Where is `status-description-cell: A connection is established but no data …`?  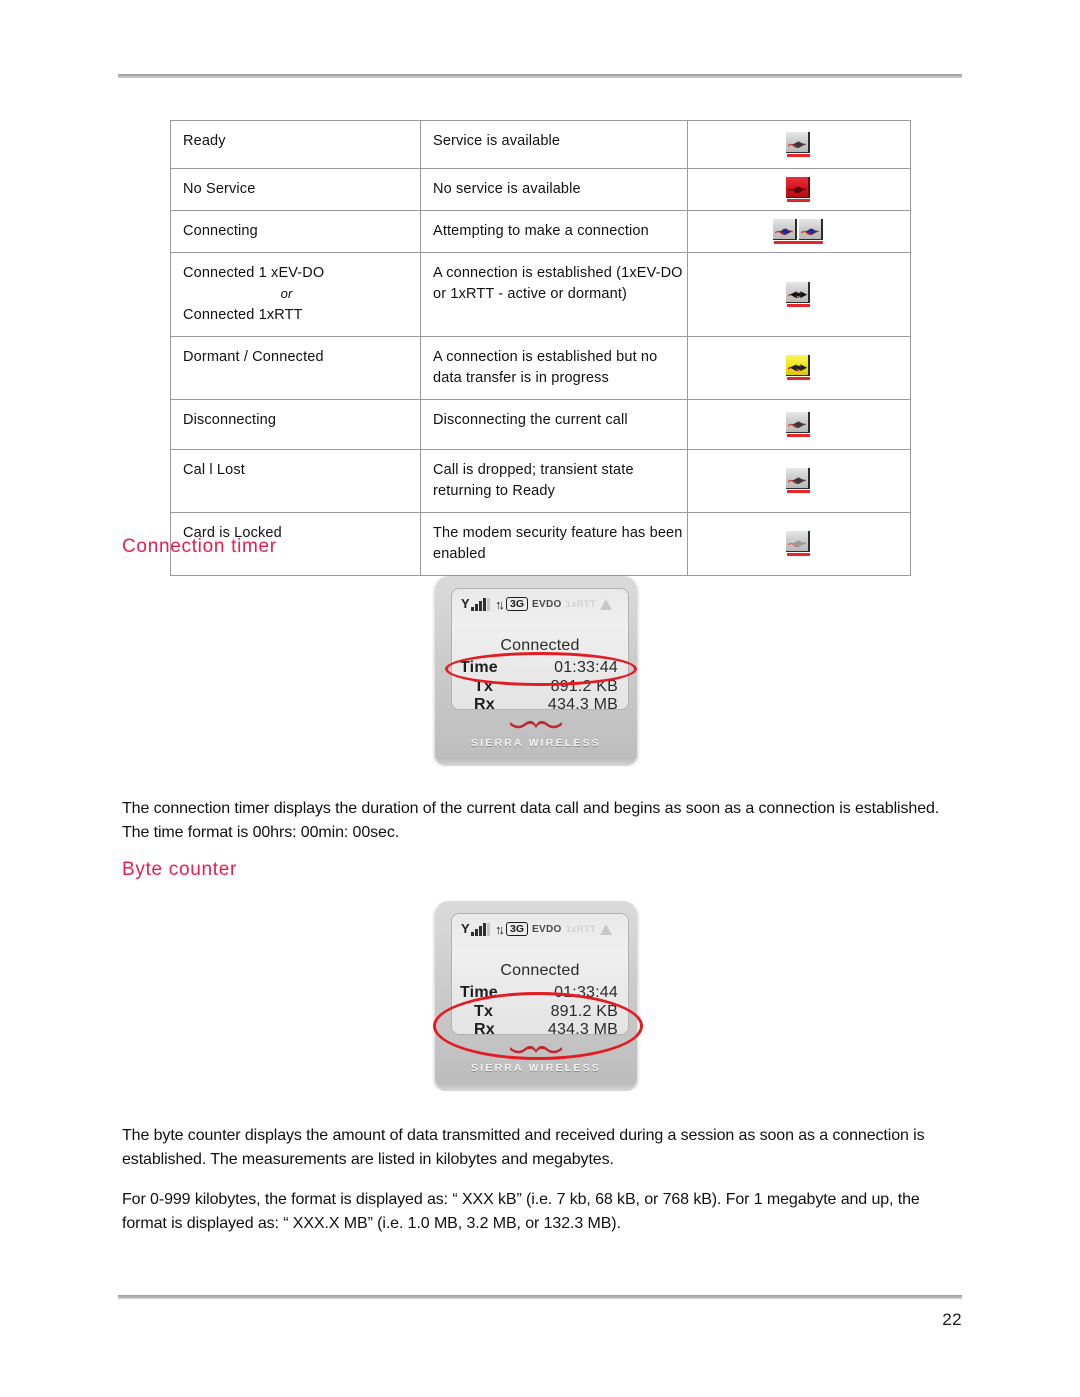 status-description-cell: A connection is established but no data … is located at coordinates (554, 367).